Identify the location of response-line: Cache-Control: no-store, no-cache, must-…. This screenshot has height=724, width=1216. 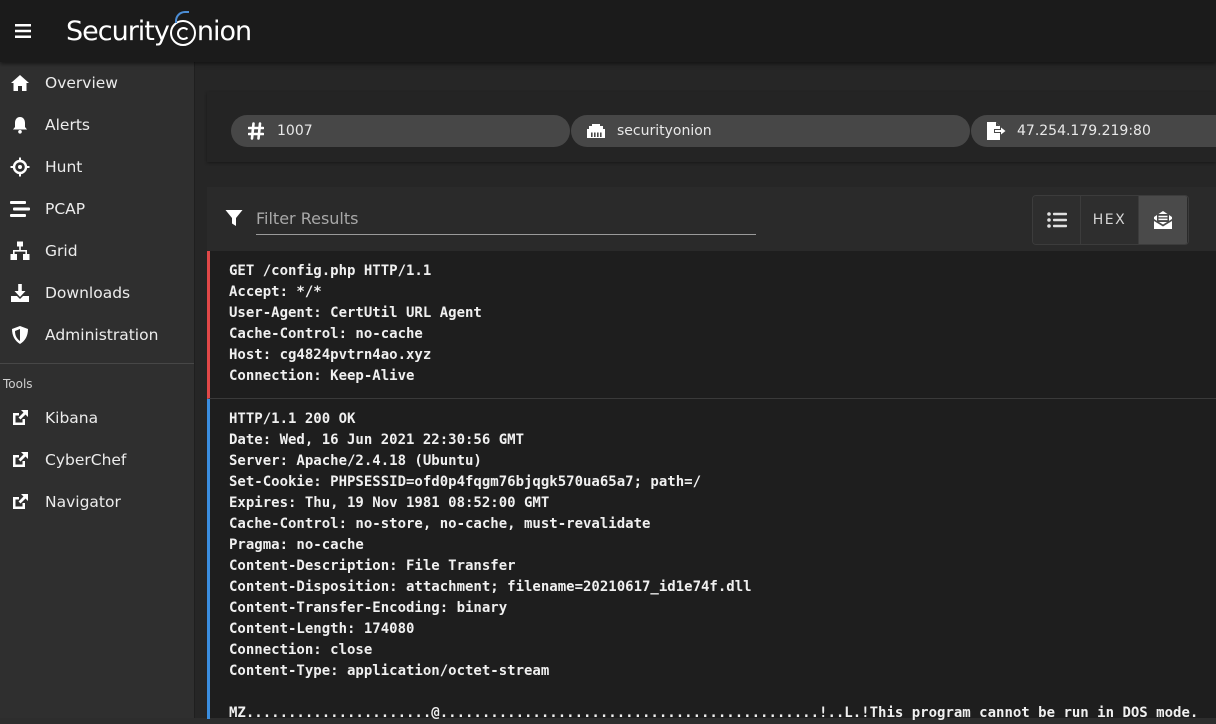
(440, 524).